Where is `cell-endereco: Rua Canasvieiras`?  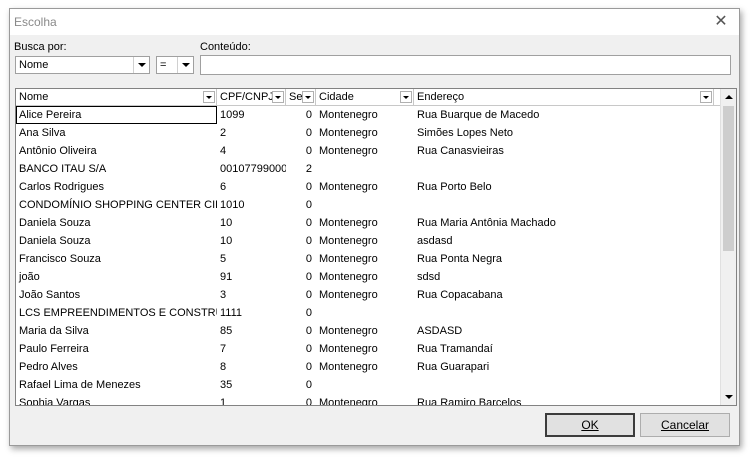 cell-endereco: Rua Canasvieiras is located at coordinates (564, 151).